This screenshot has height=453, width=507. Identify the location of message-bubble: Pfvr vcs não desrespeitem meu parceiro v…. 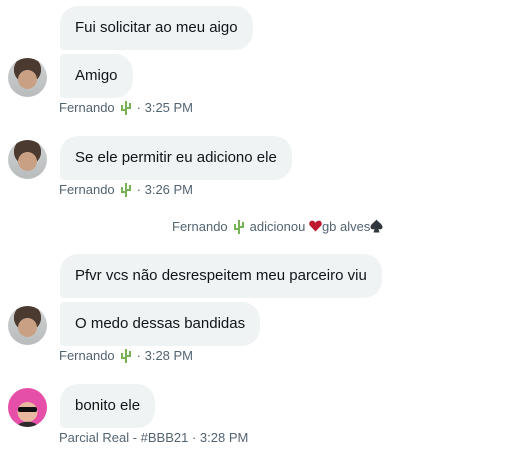
(221, 276).